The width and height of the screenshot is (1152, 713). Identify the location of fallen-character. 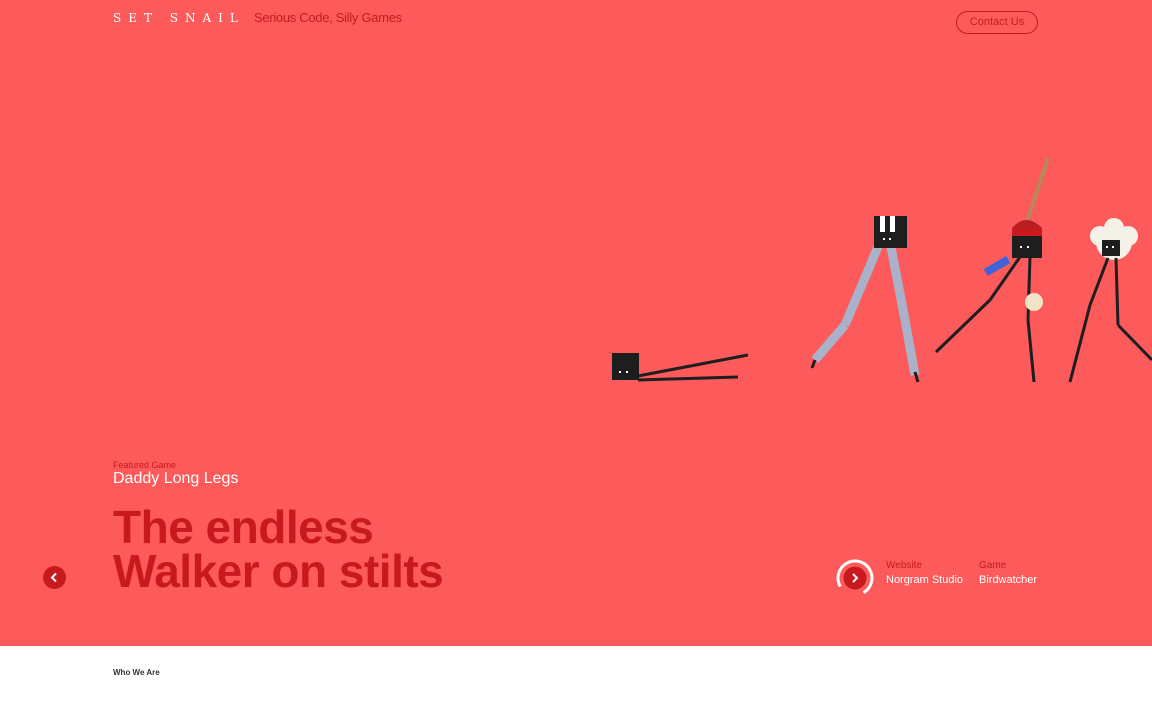
(680, 367).